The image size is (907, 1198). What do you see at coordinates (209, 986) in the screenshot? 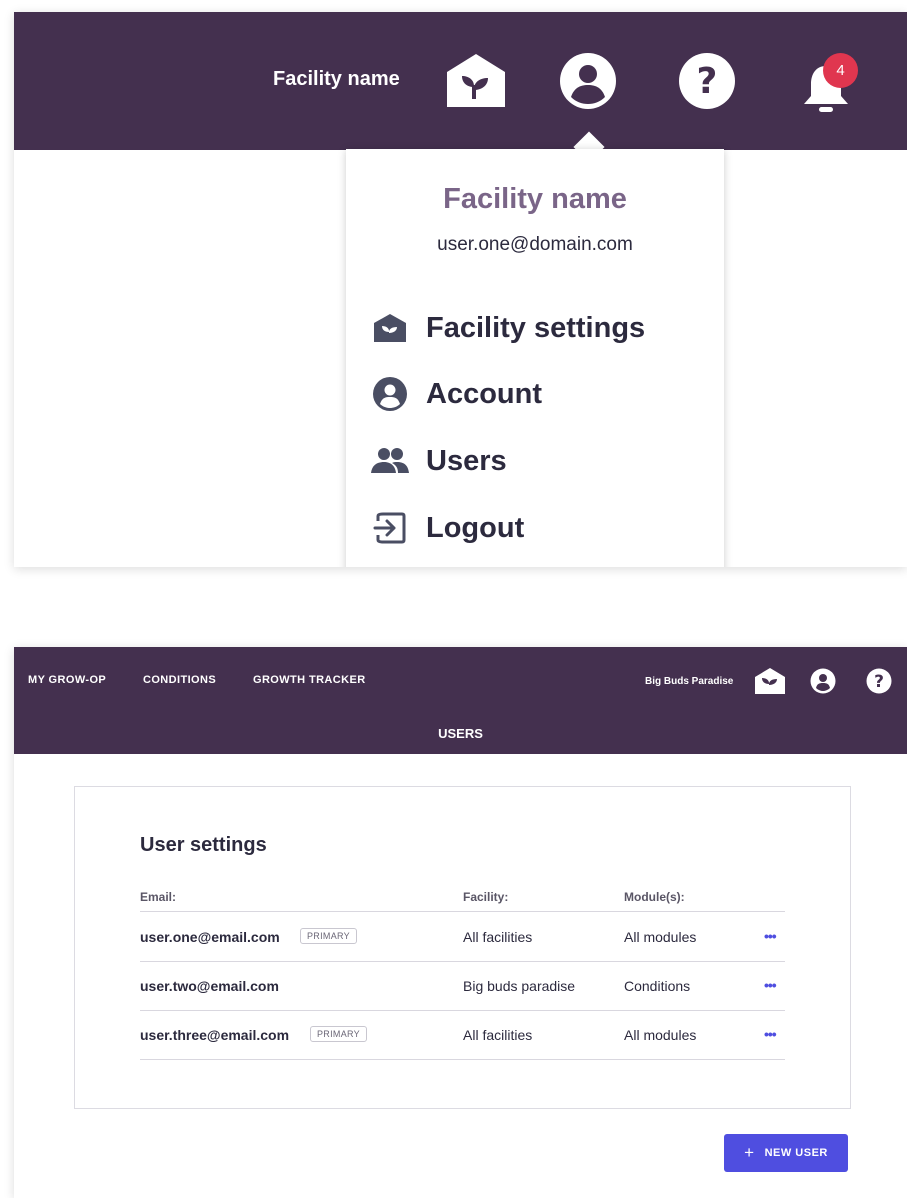
I see `user-email: user.two@email.com` at bounding box center [209, 986].